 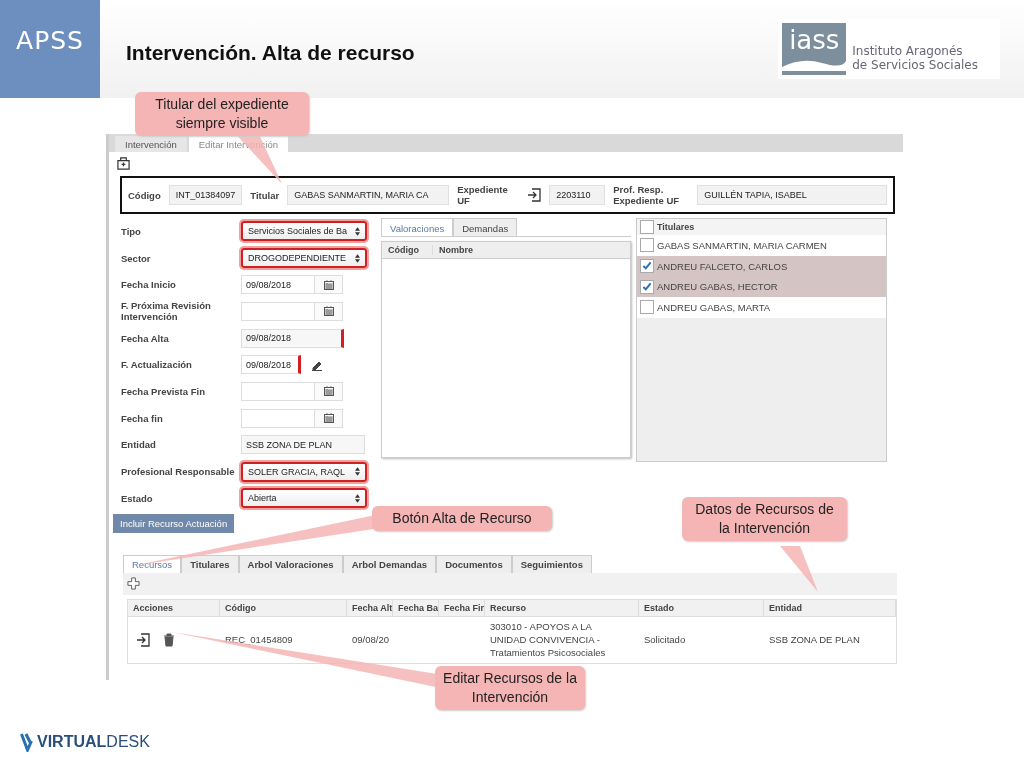 I want to click on callout: Botón Alta de Recurso, so click(x=462, y=518).